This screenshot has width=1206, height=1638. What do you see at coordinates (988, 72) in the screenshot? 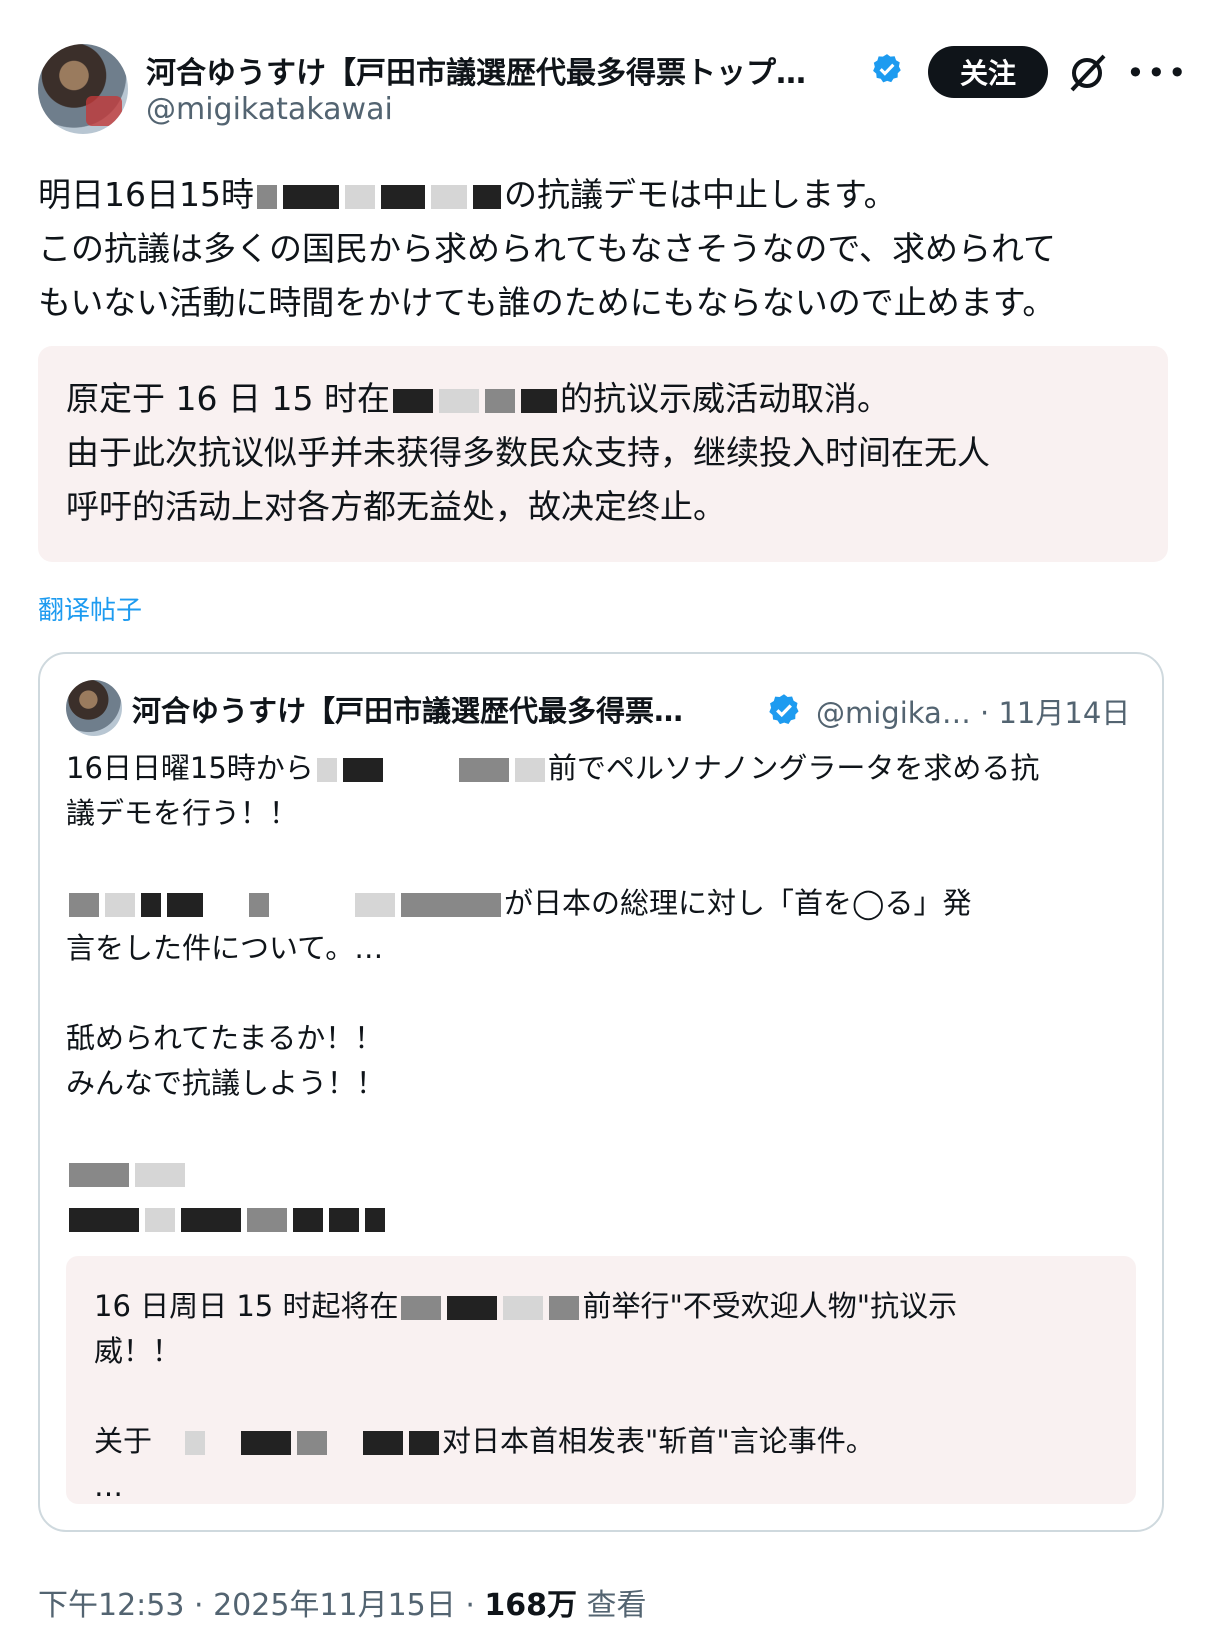
I see `follow-button: 关注` at bounding box center [988, 72].